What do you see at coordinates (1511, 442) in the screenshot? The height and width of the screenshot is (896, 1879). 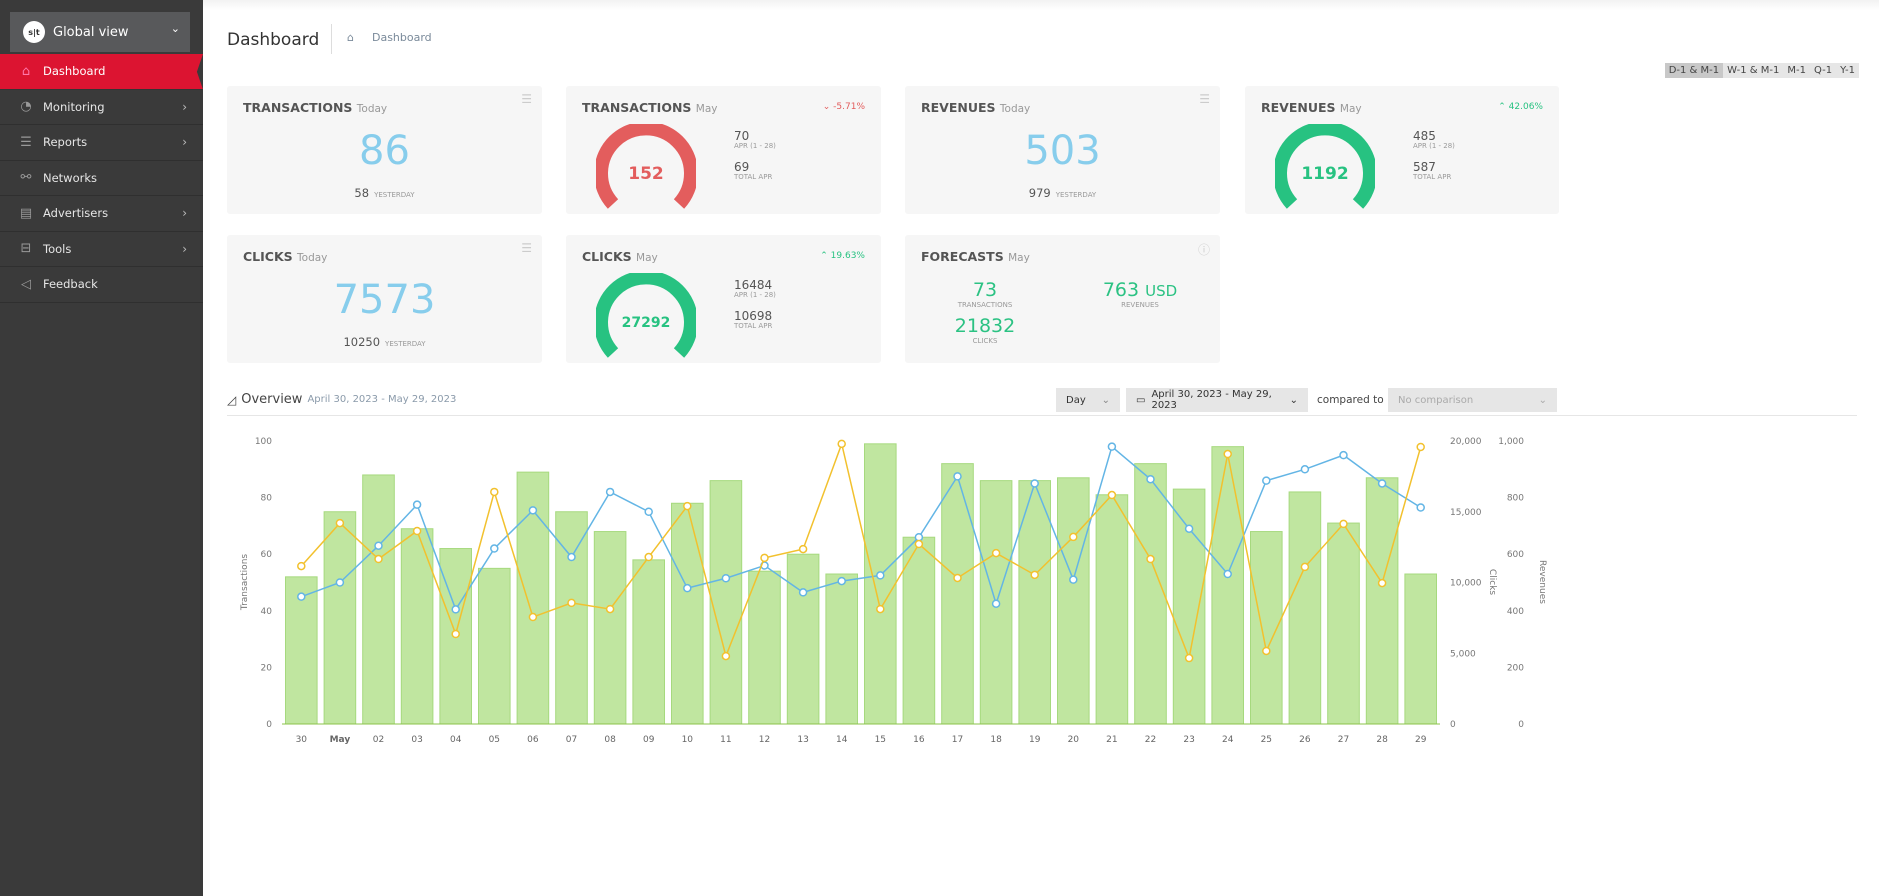 I see `y-tick-revenues: 1,000` at bounding box center [1511, 442].